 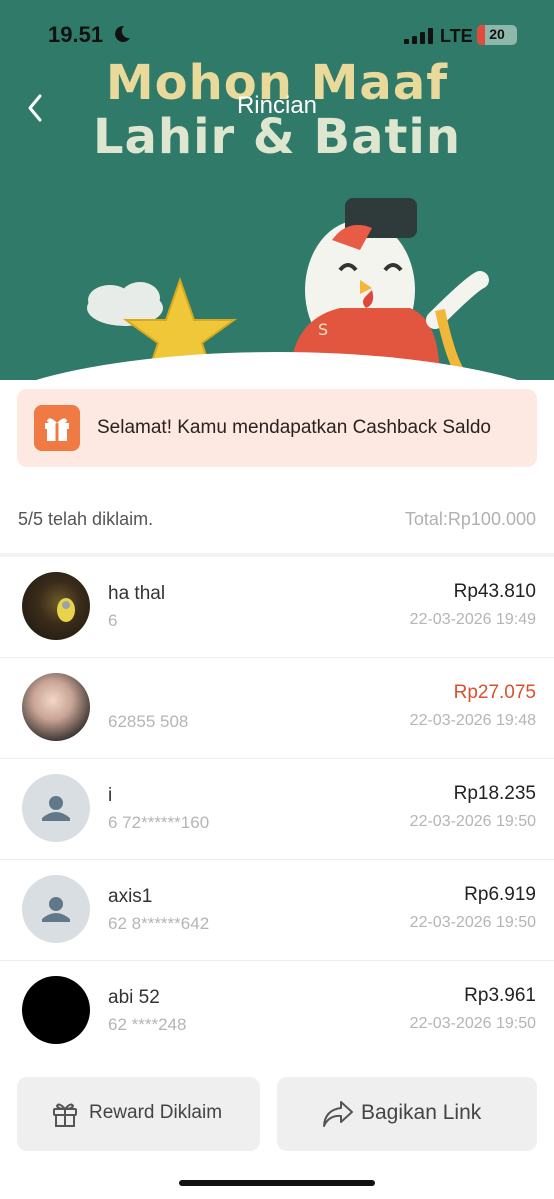 What do you see at coordinates (130, 896) in the screenshot?
I see `claimer-name: axis1` at bounding box center [130, 896].